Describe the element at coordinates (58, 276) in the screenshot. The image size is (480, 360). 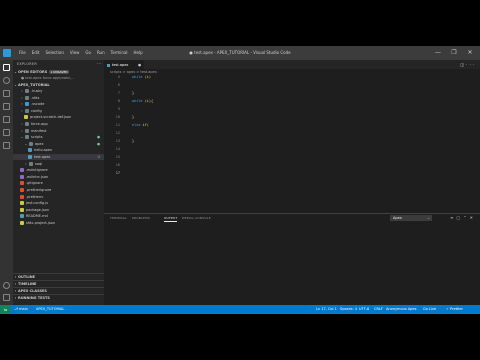
I see `outline-section: › OUTLINE` at that location.